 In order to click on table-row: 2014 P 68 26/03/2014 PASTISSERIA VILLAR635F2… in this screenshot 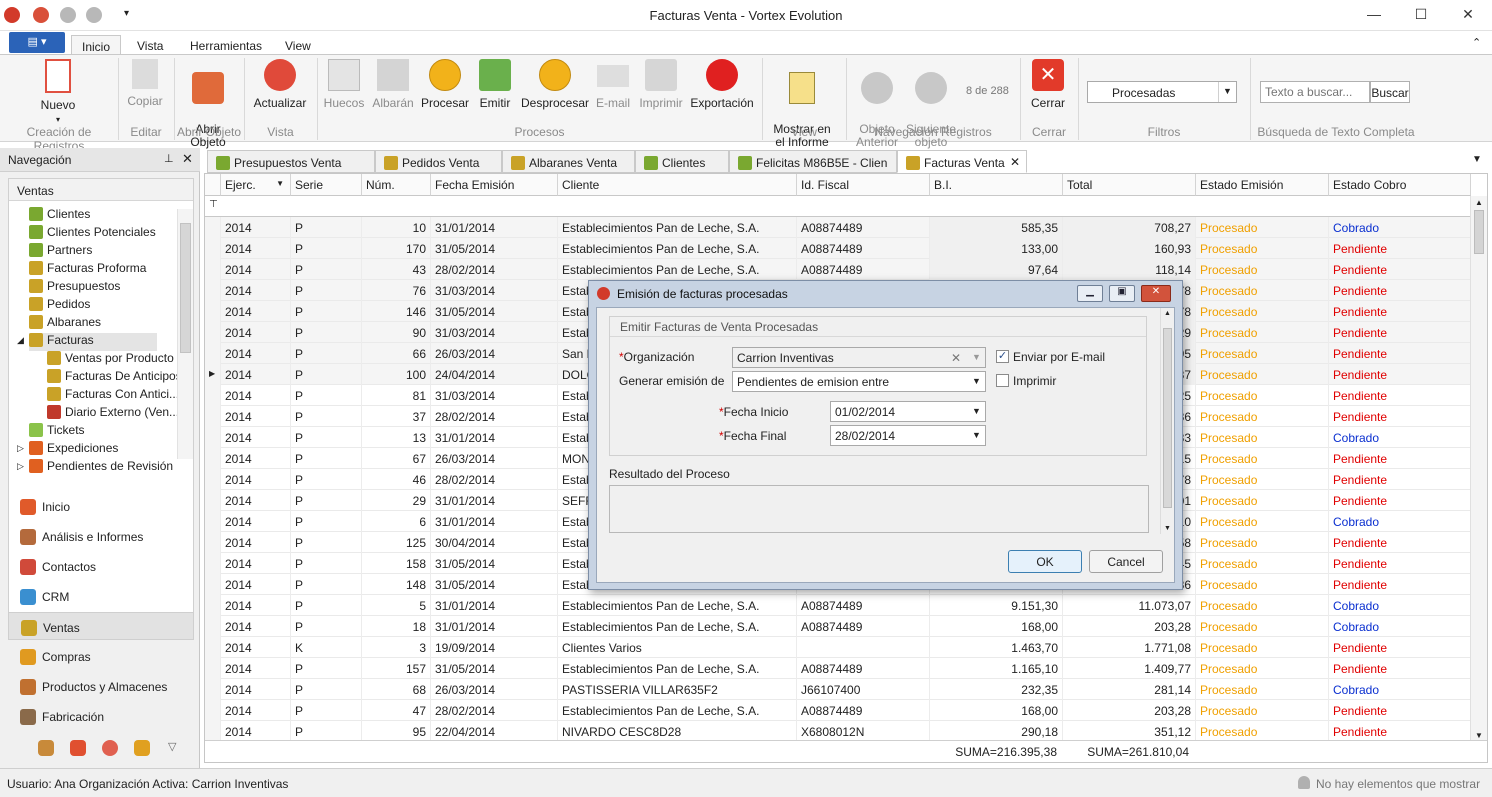, I will do `click(838, 689)`.